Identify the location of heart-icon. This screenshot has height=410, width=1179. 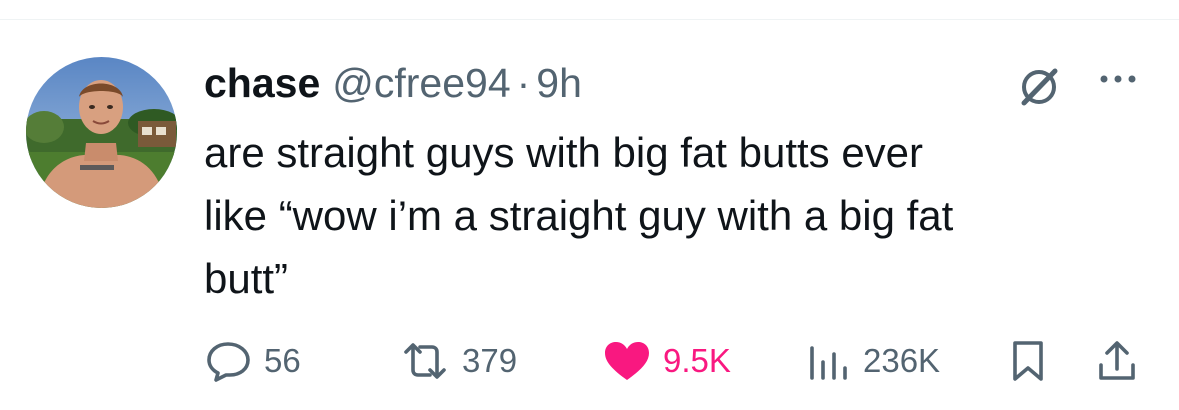
(627, 361).